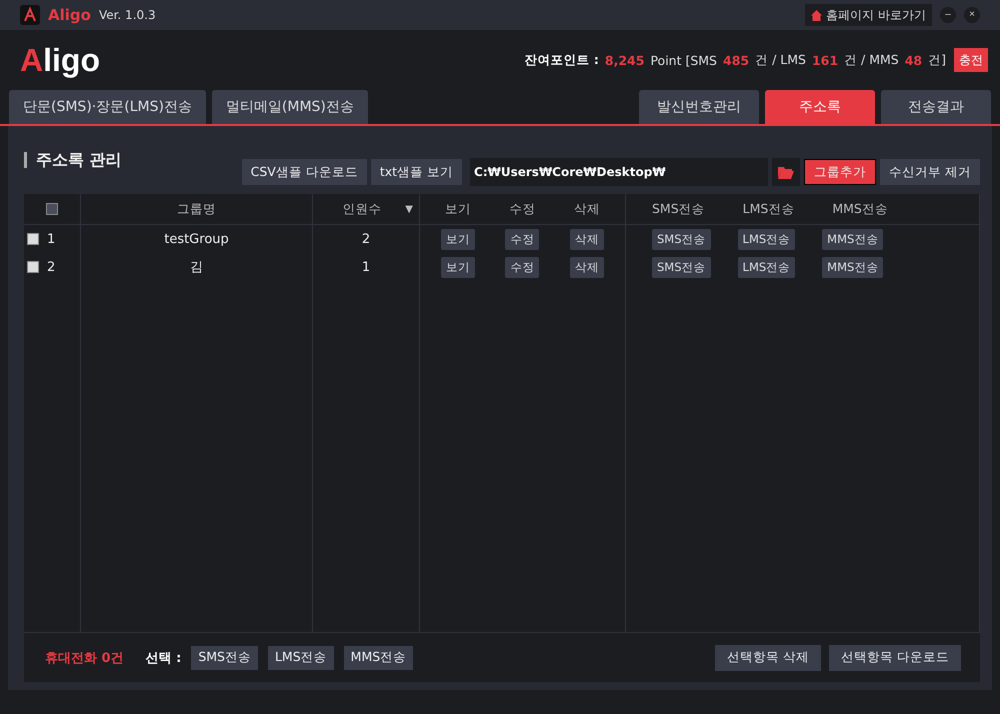  What do you see at coordinates (868, 15) in the screenshot?
I see `homepage-button: 홈페이지 바로가기` at bounding box center [868, 15].